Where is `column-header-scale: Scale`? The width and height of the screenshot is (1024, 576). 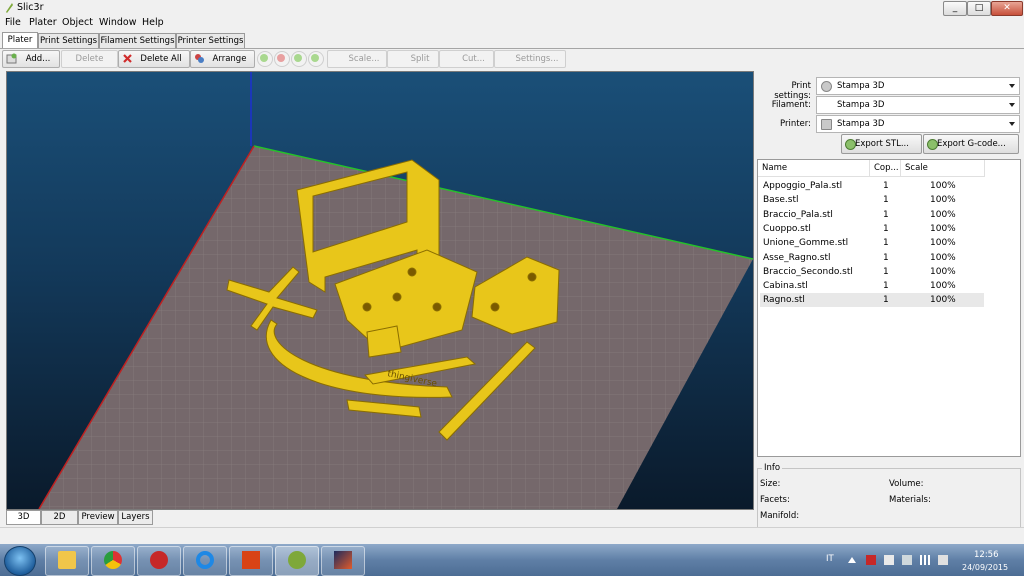 column-header-scale: Scale is located at coordinates (943, 168).